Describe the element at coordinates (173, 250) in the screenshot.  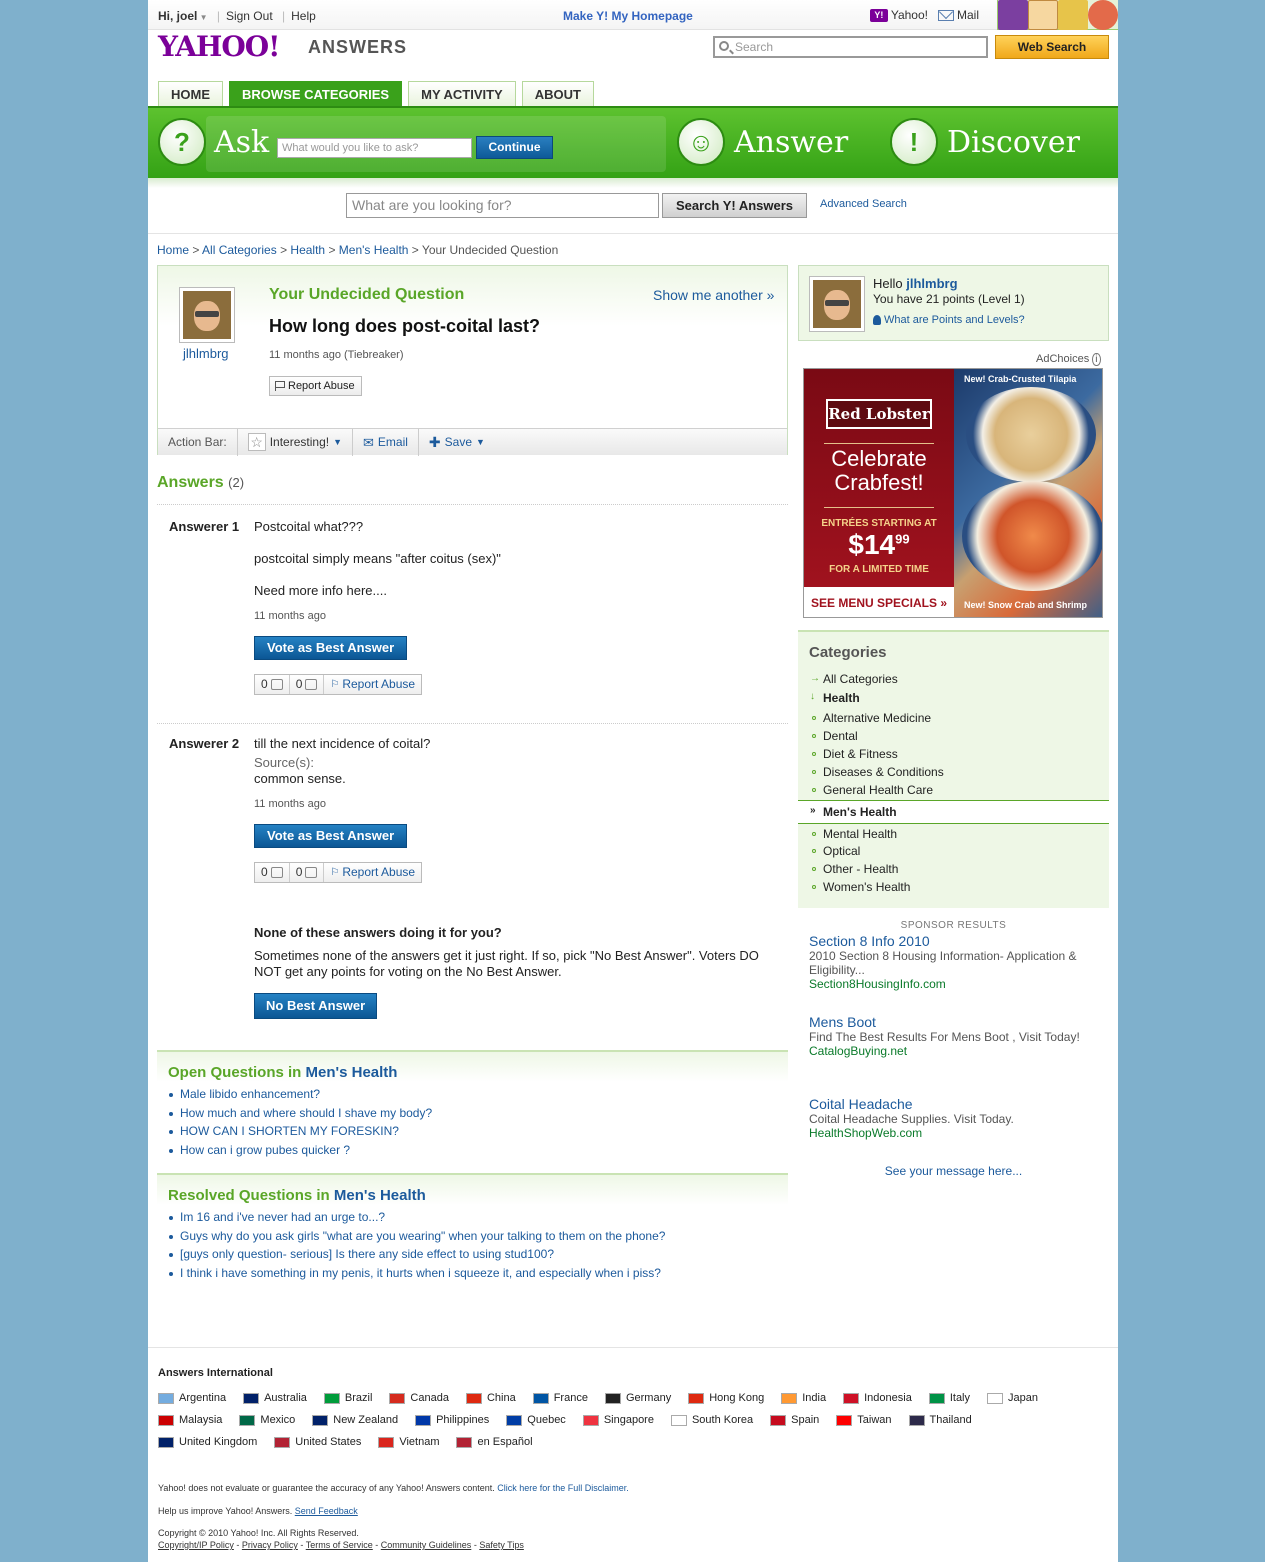
I see `breadcrumb-home: Home` at that location.